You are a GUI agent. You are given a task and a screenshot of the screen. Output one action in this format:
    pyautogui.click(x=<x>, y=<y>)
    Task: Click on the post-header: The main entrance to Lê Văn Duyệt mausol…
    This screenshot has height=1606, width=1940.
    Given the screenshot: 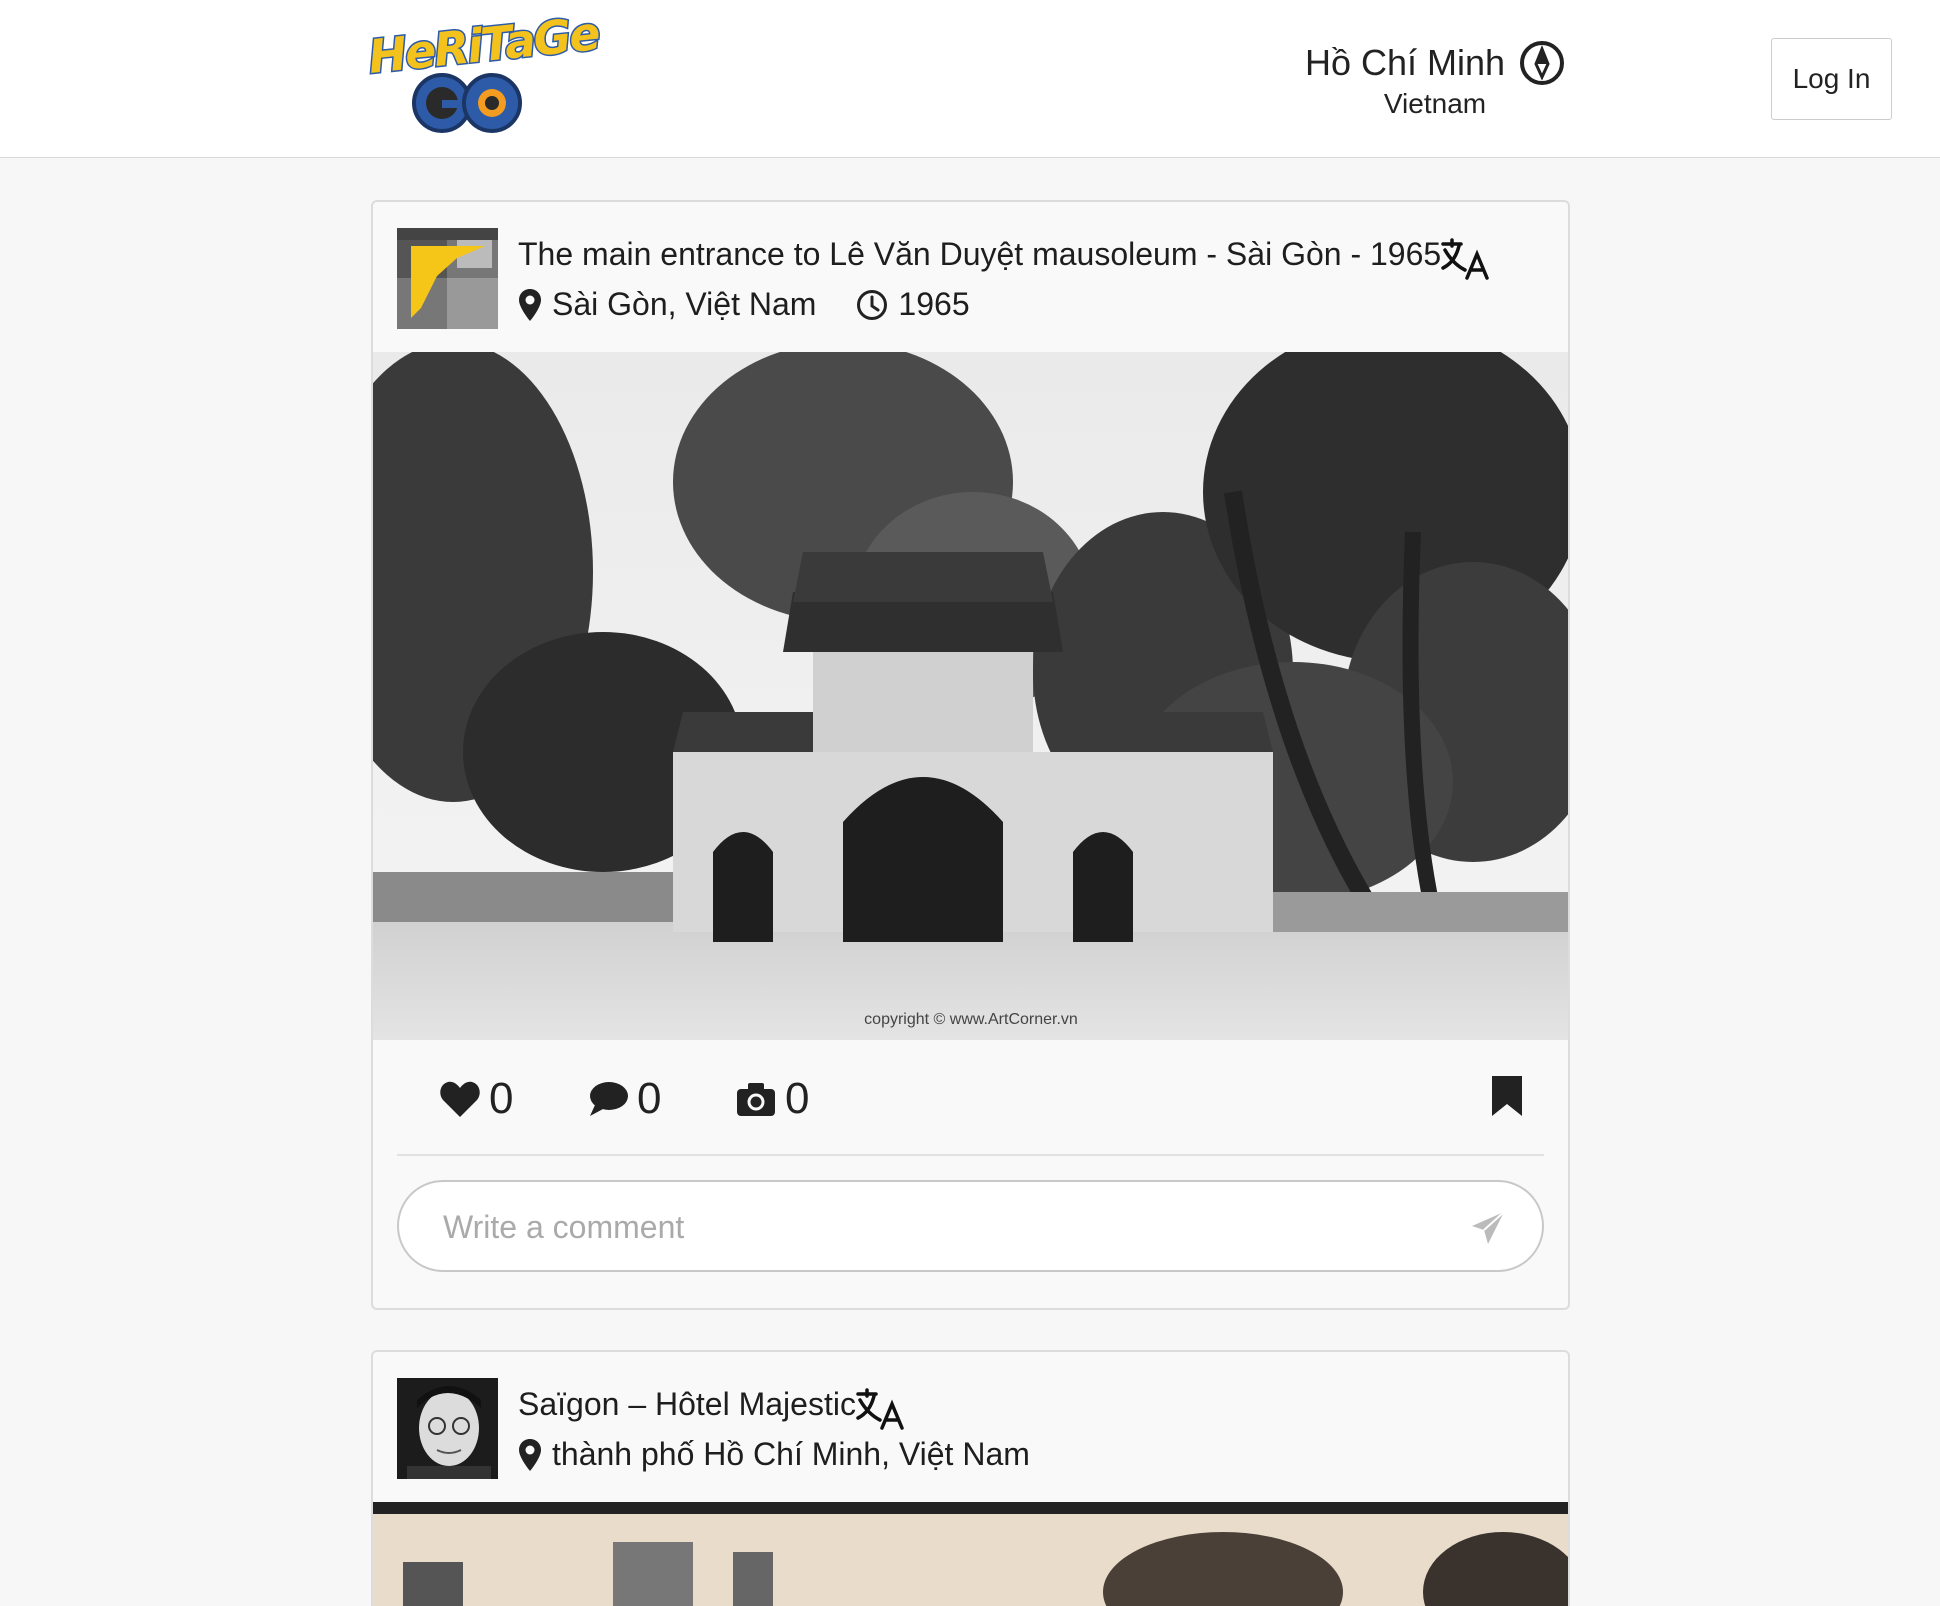 What is the action you would take?
    pyautogui.click(x=970, y=277)
    